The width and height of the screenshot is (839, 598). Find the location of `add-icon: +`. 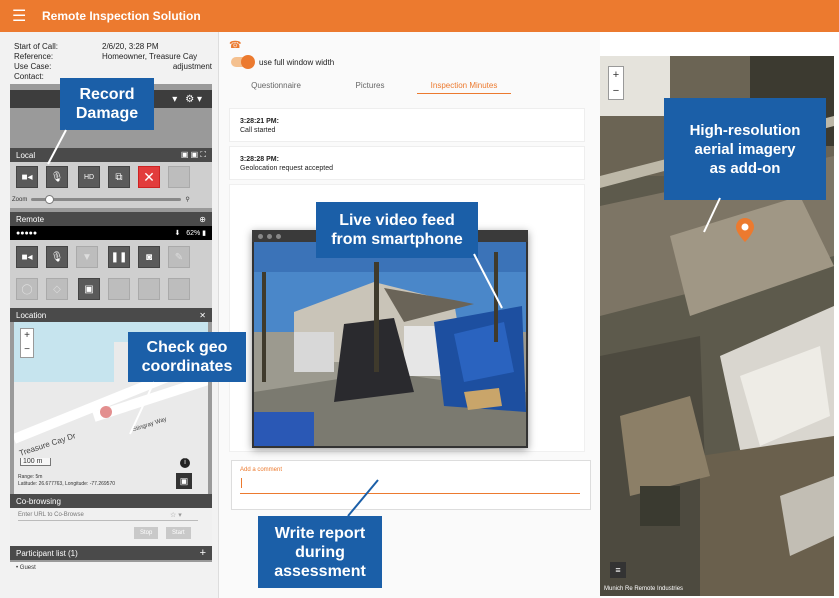

add-icon: + is located at coordinates (203, 553).